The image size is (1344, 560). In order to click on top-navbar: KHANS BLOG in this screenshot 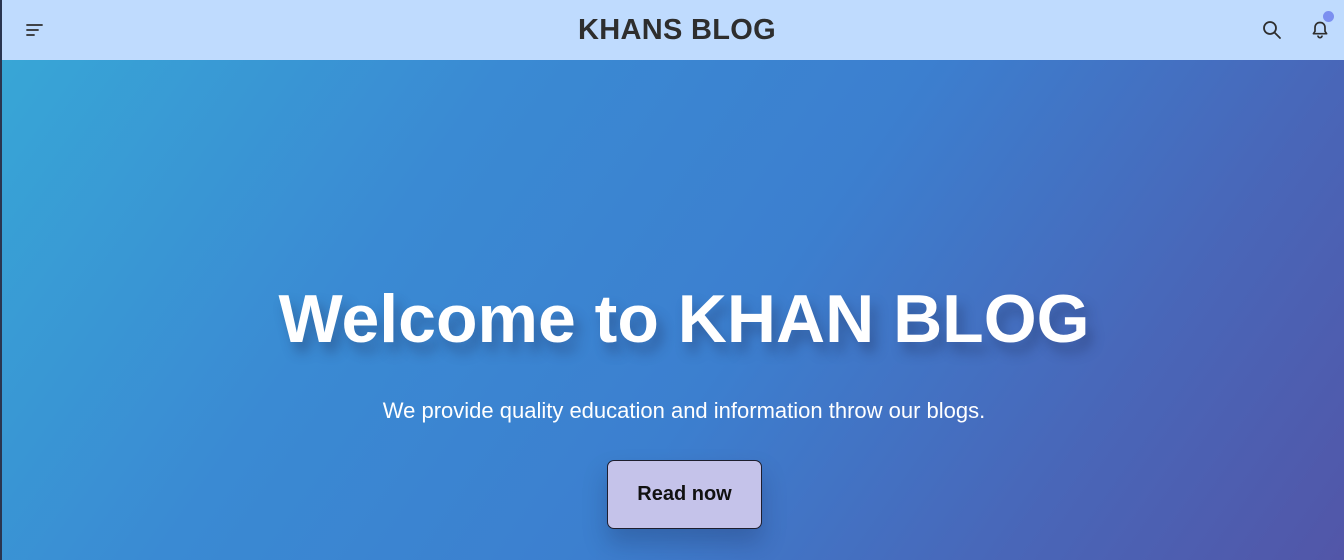, I will do `click(672, 30)`.